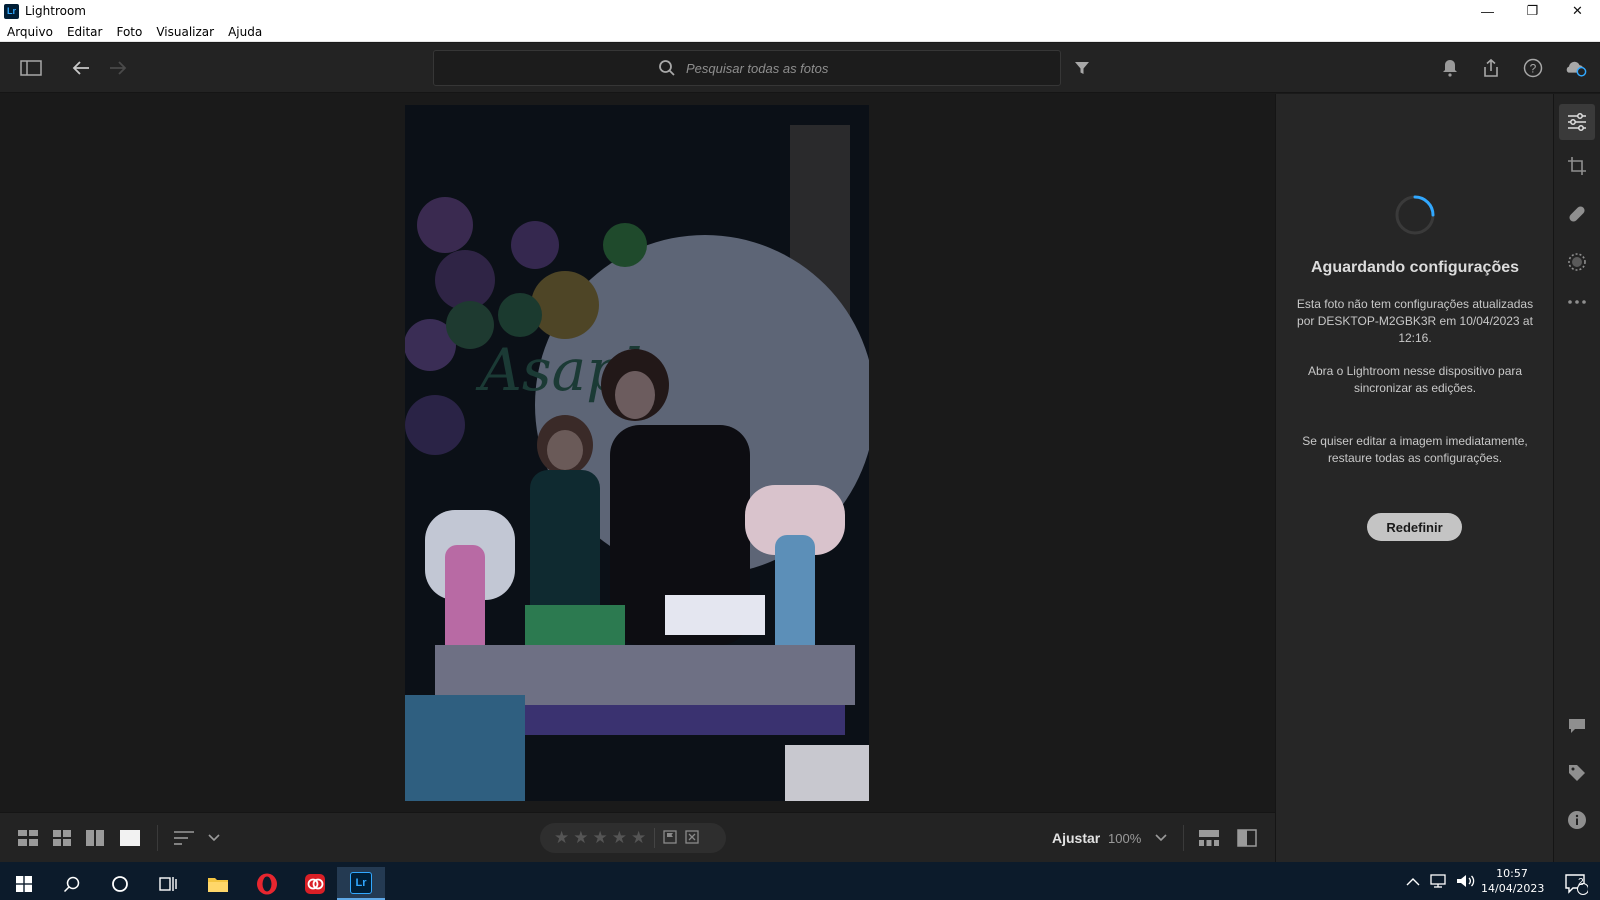 The width and height of the screenshot is (1600, 900). Describe the element at coordinates (185, 32) in the screenshot. I see `menu-visualizar: Visualizar` at that location.